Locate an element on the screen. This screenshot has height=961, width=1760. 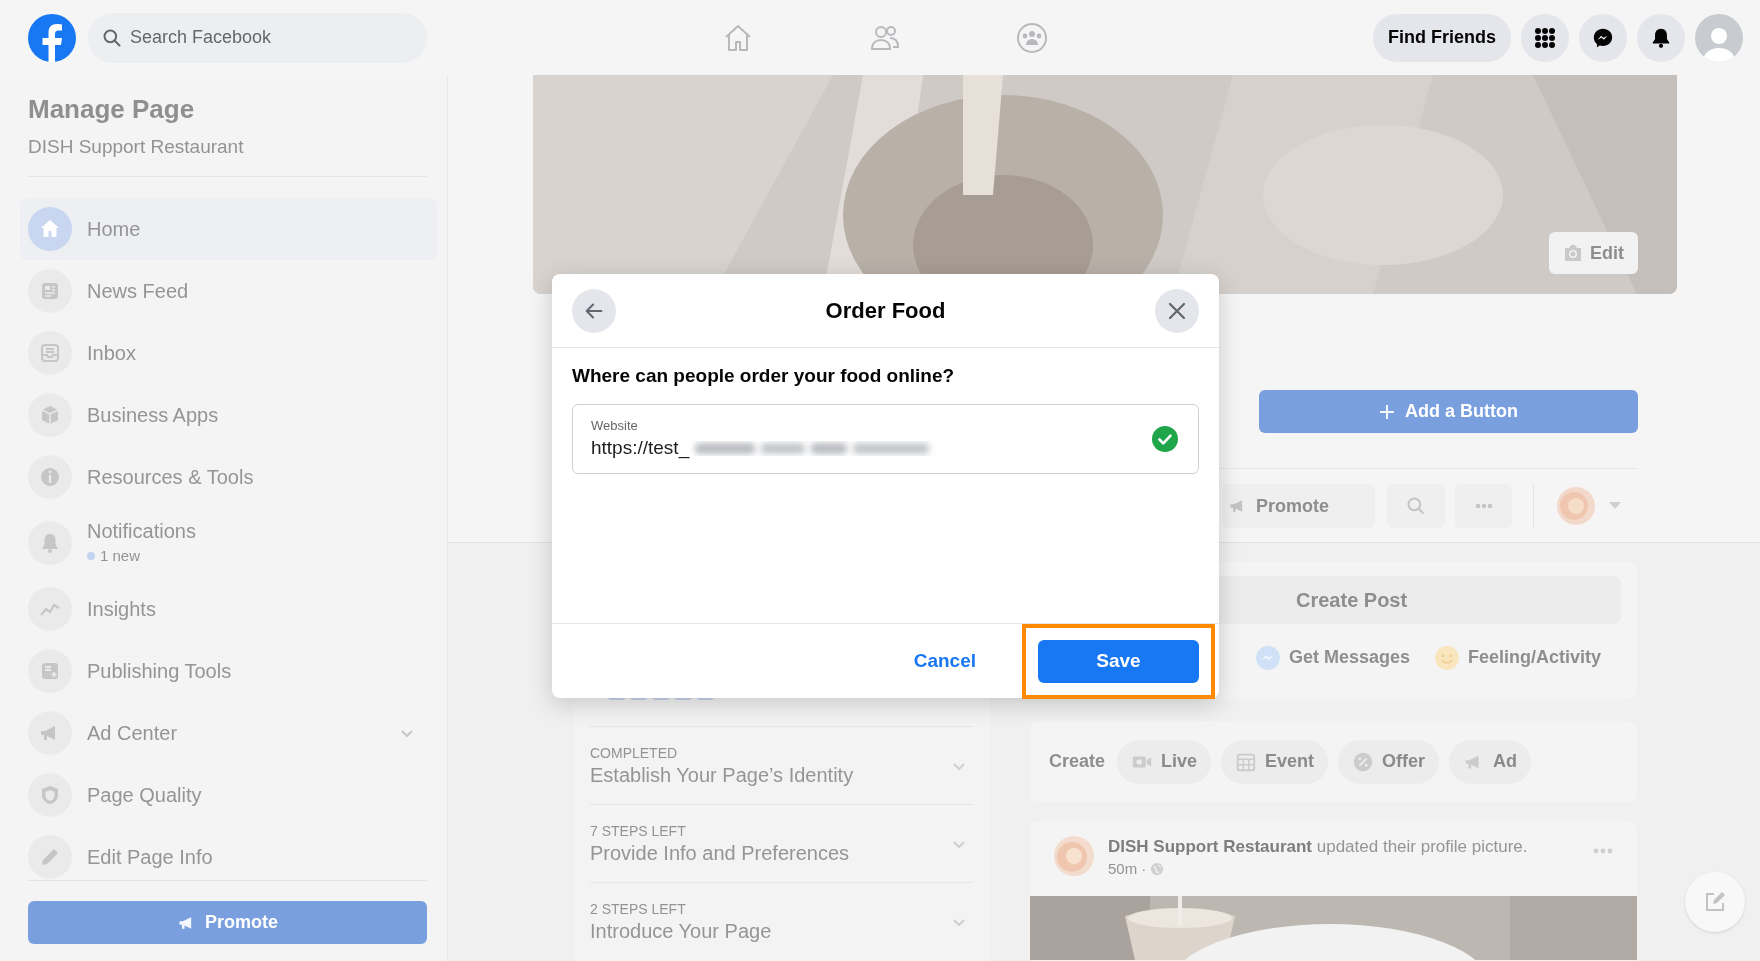
profile-button is located at coordinates (1719, 37).